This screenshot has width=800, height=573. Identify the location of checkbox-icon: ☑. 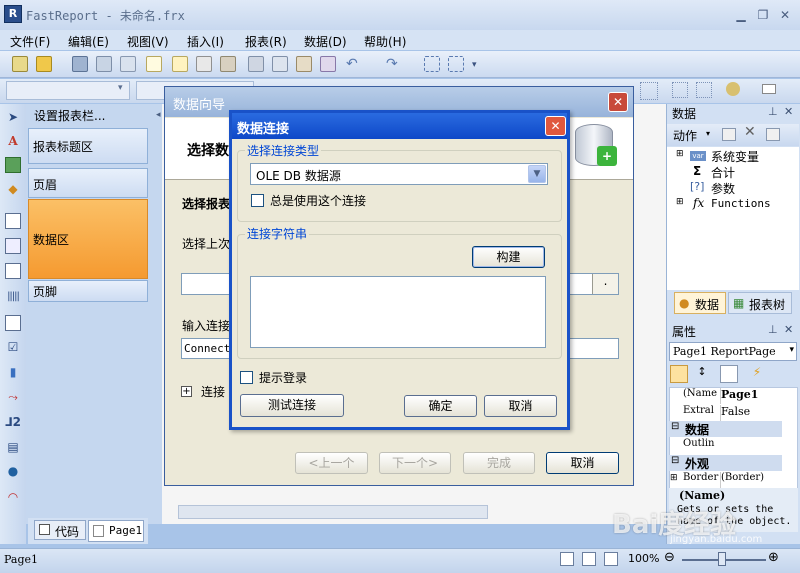
(13, 347).